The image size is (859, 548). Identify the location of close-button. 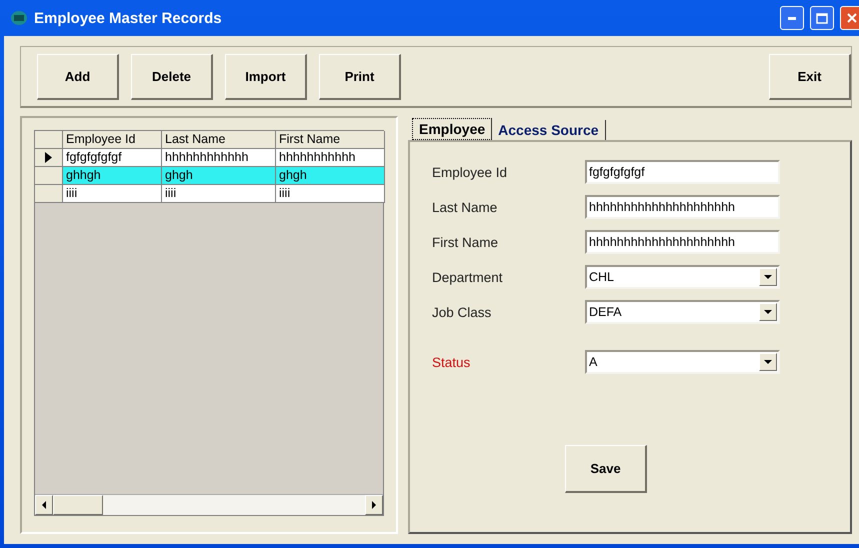
(849, 18).